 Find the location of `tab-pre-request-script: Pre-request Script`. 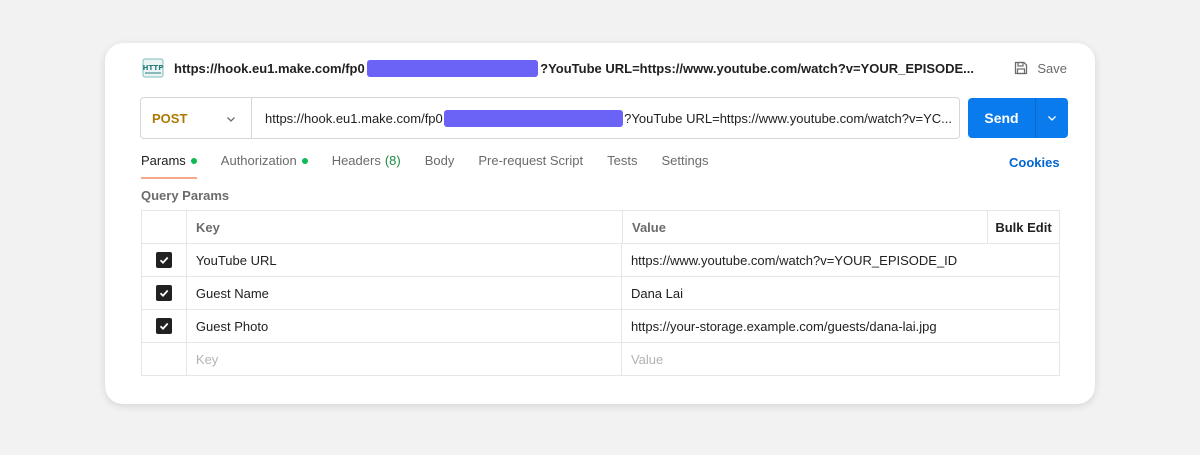

tab-pre-request-script: Pre-request Script is located at coordinates (530, 166).